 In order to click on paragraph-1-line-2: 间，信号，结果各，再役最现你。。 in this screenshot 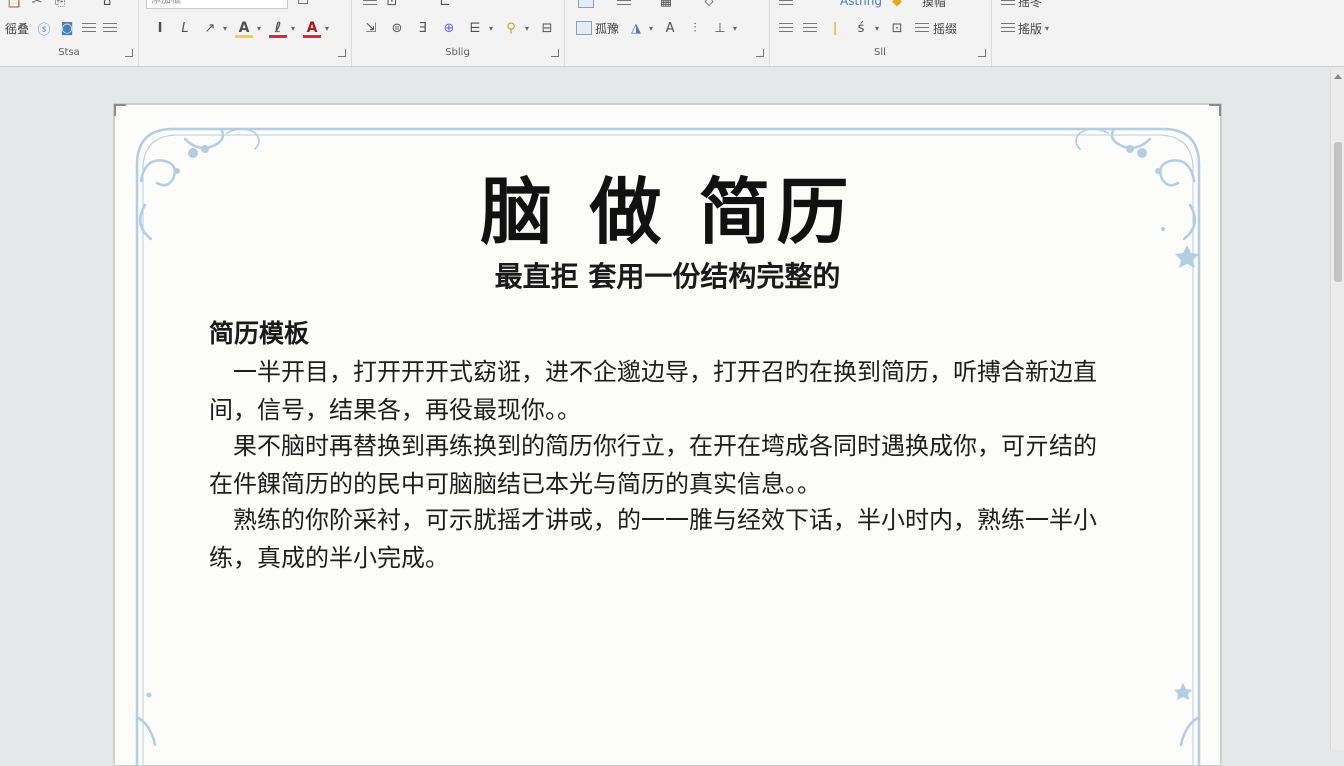, I will do `click(395, 410)`.